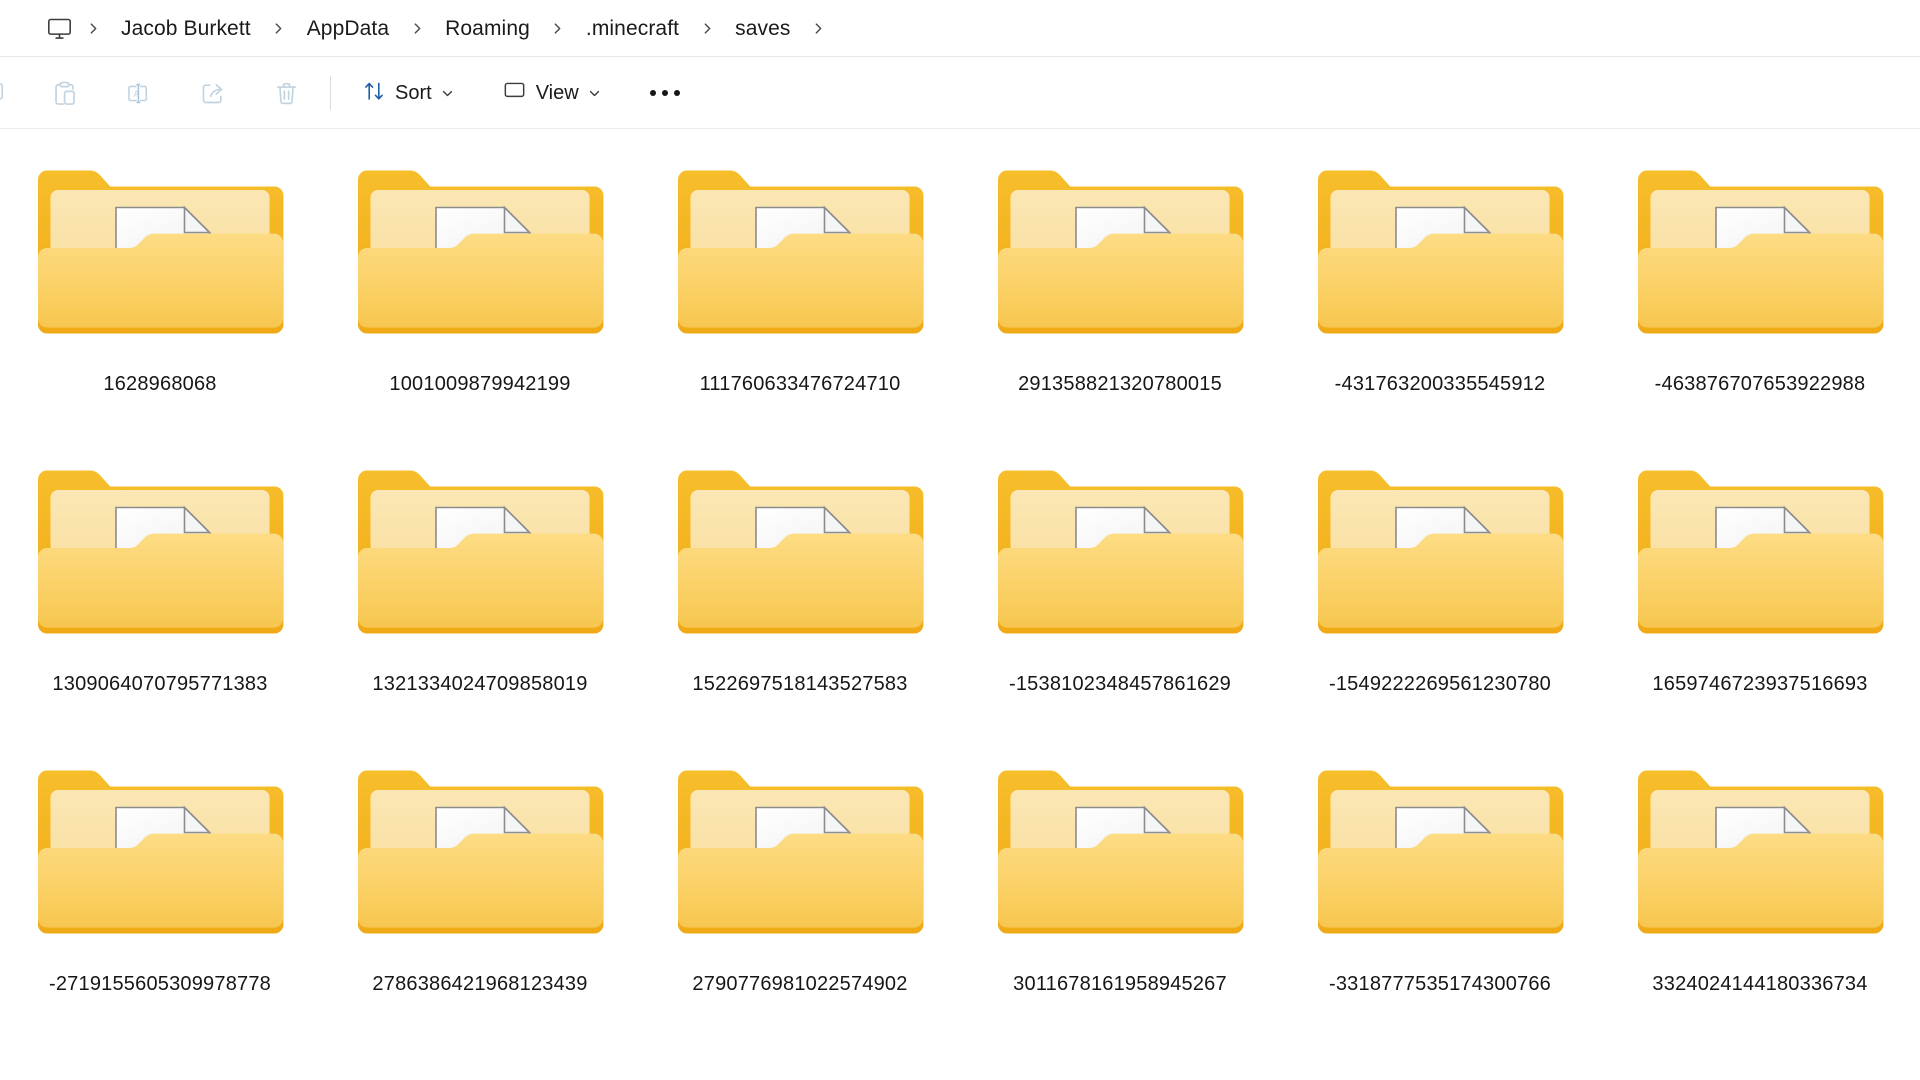 This screenshot has width=1920, height=1080. Describe the element at coordinates (480, 684) in the screenshot. I see `folder-item-label: 1321334024709858019` at that location.